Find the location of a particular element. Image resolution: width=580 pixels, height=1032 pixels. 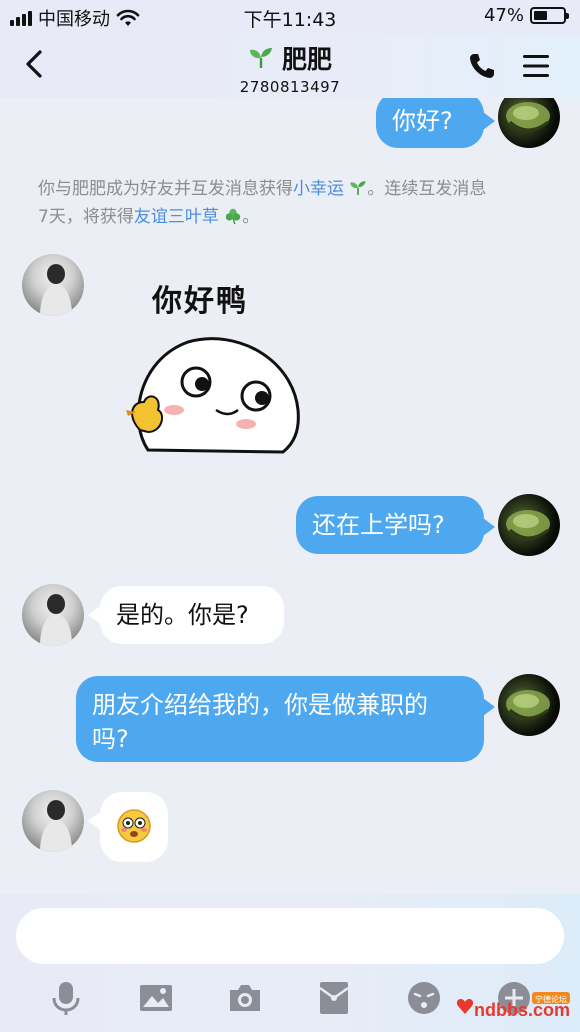

chat-header: 肥肥 2780813497 is located at coordinates (290, 66).